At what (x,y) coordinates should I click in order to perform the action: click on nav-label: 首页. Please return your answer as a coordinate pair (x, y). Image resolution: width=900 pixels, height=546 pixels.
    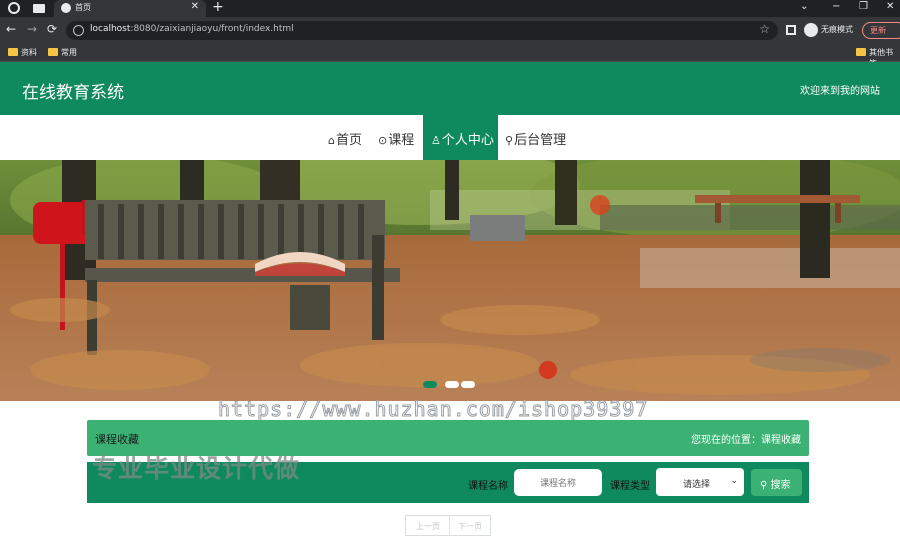
    Looking at the image, I should click on (348, 140).